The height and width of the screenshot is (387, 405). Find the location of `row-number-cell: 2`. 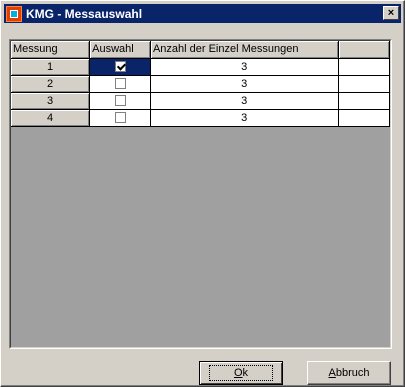

row-number-cell: 2 is located at coordinates (51, 84).